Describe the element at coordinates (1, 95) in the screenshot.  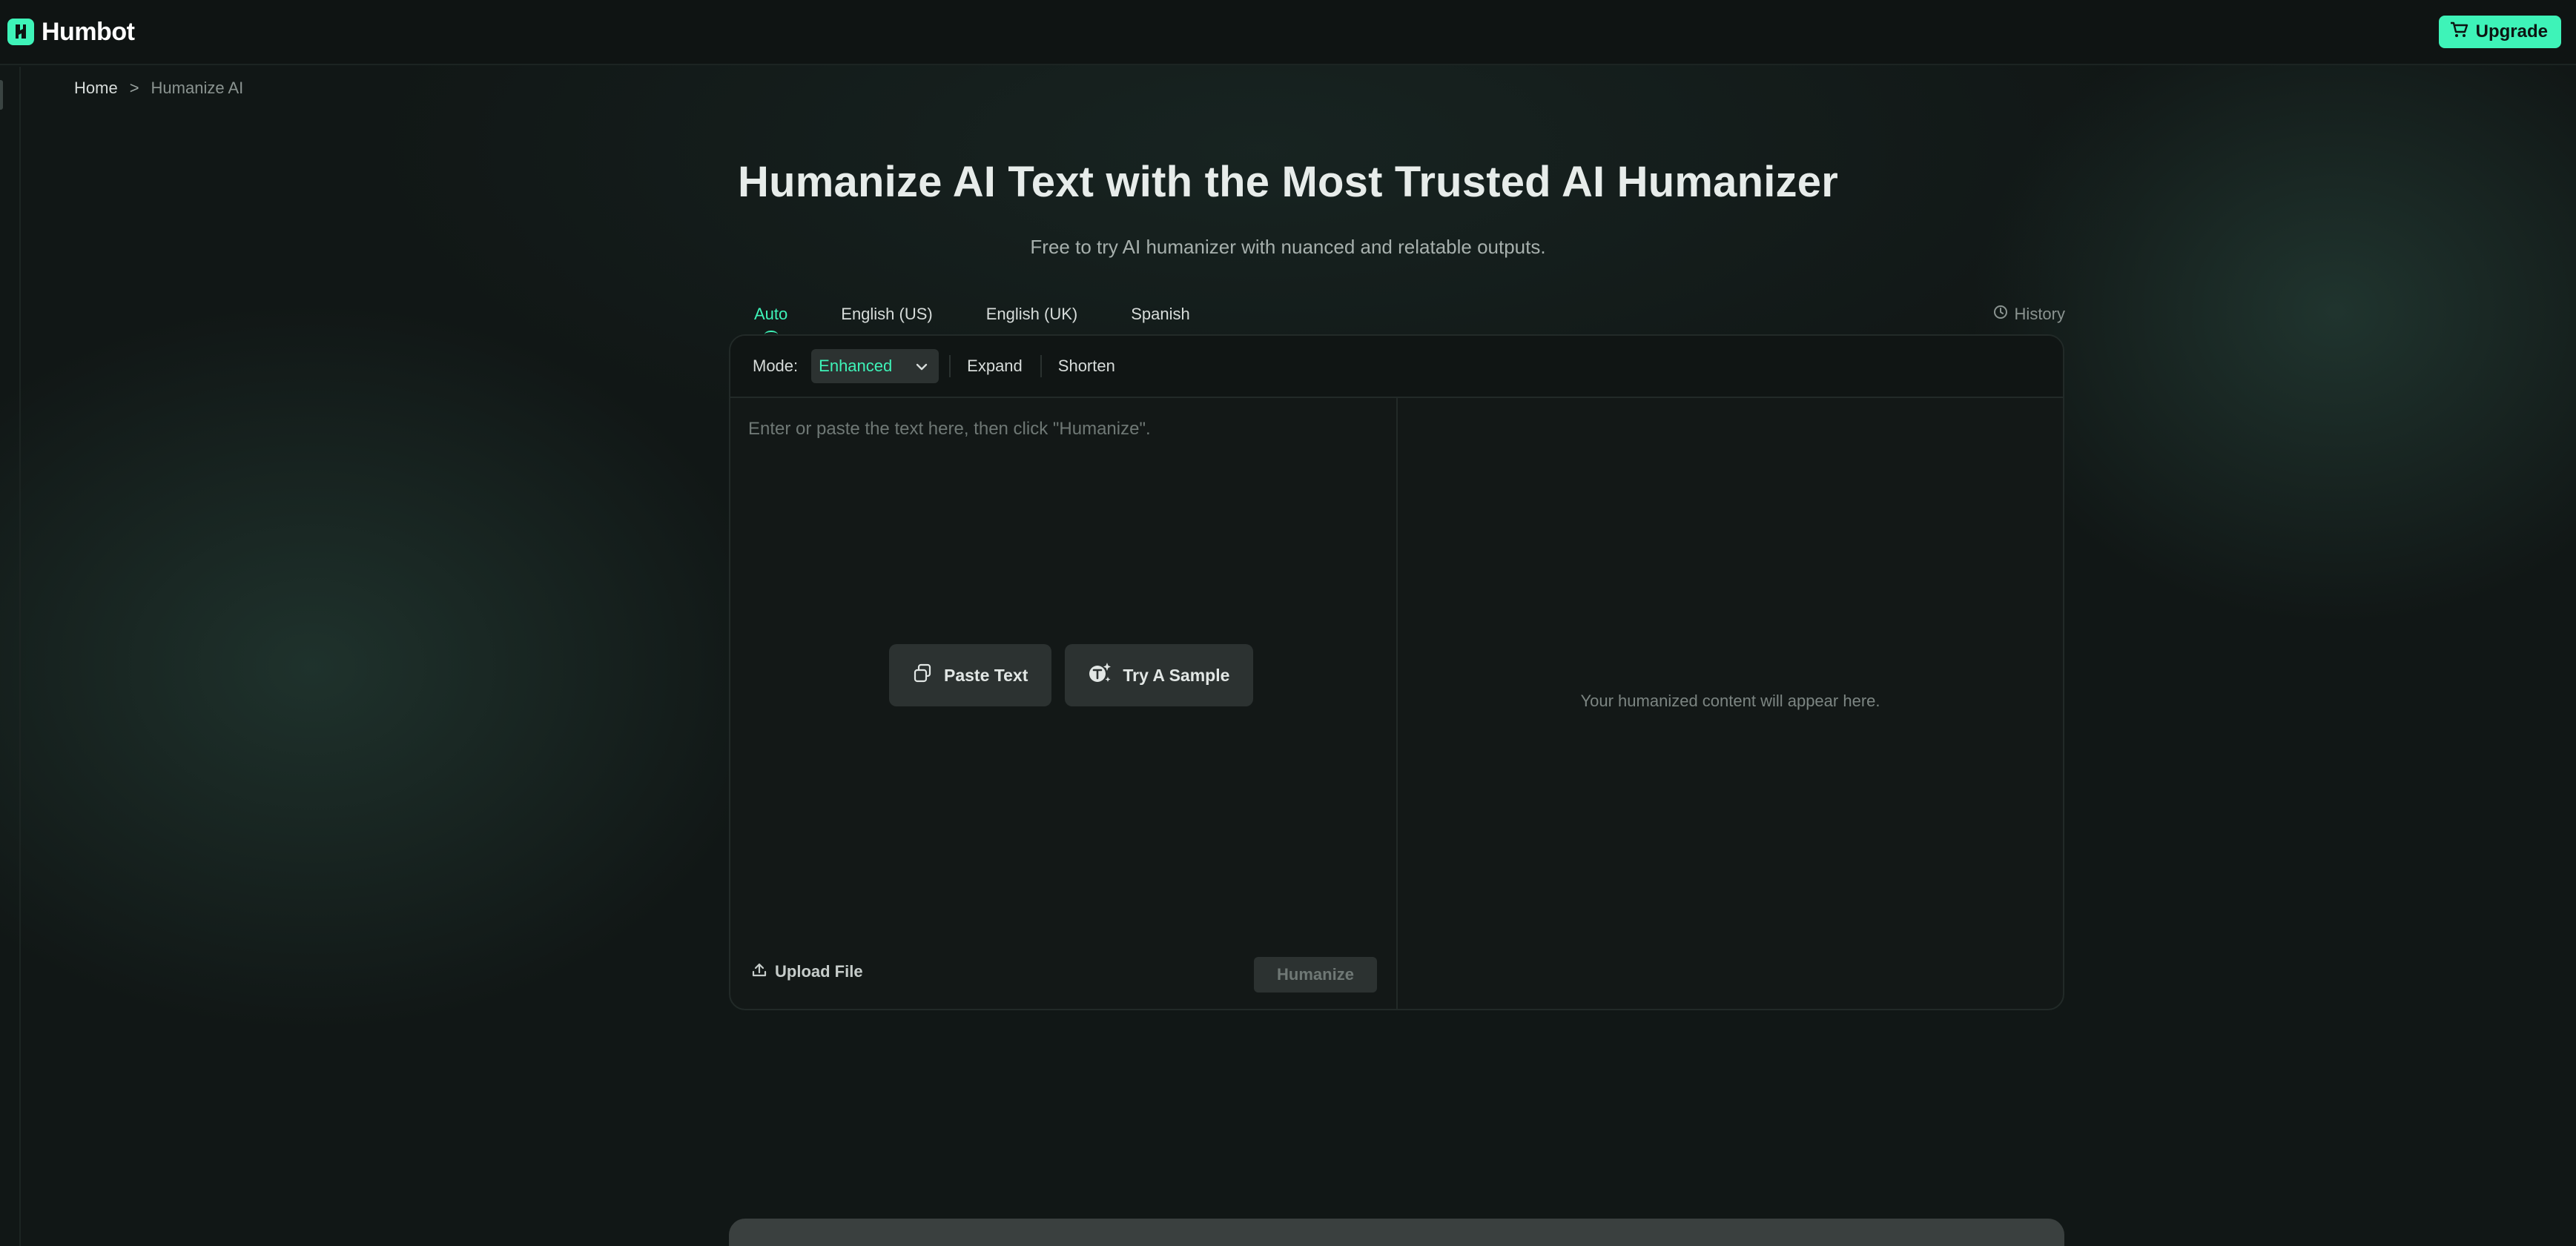
I see `sidebar-toggle-handle` at that location.